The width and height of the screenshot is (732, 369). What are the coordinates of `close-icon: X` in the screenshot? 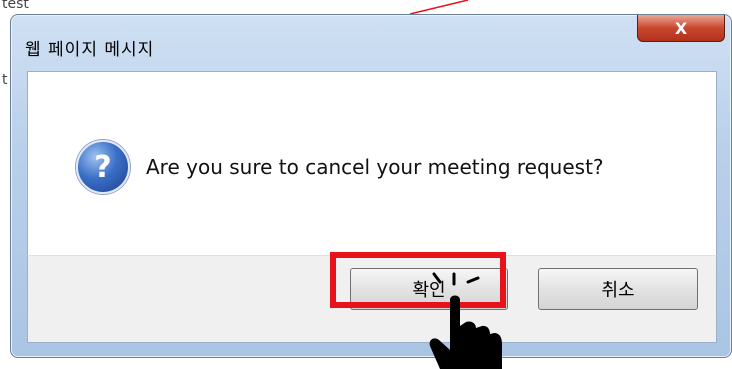 It's located at (681, 28).